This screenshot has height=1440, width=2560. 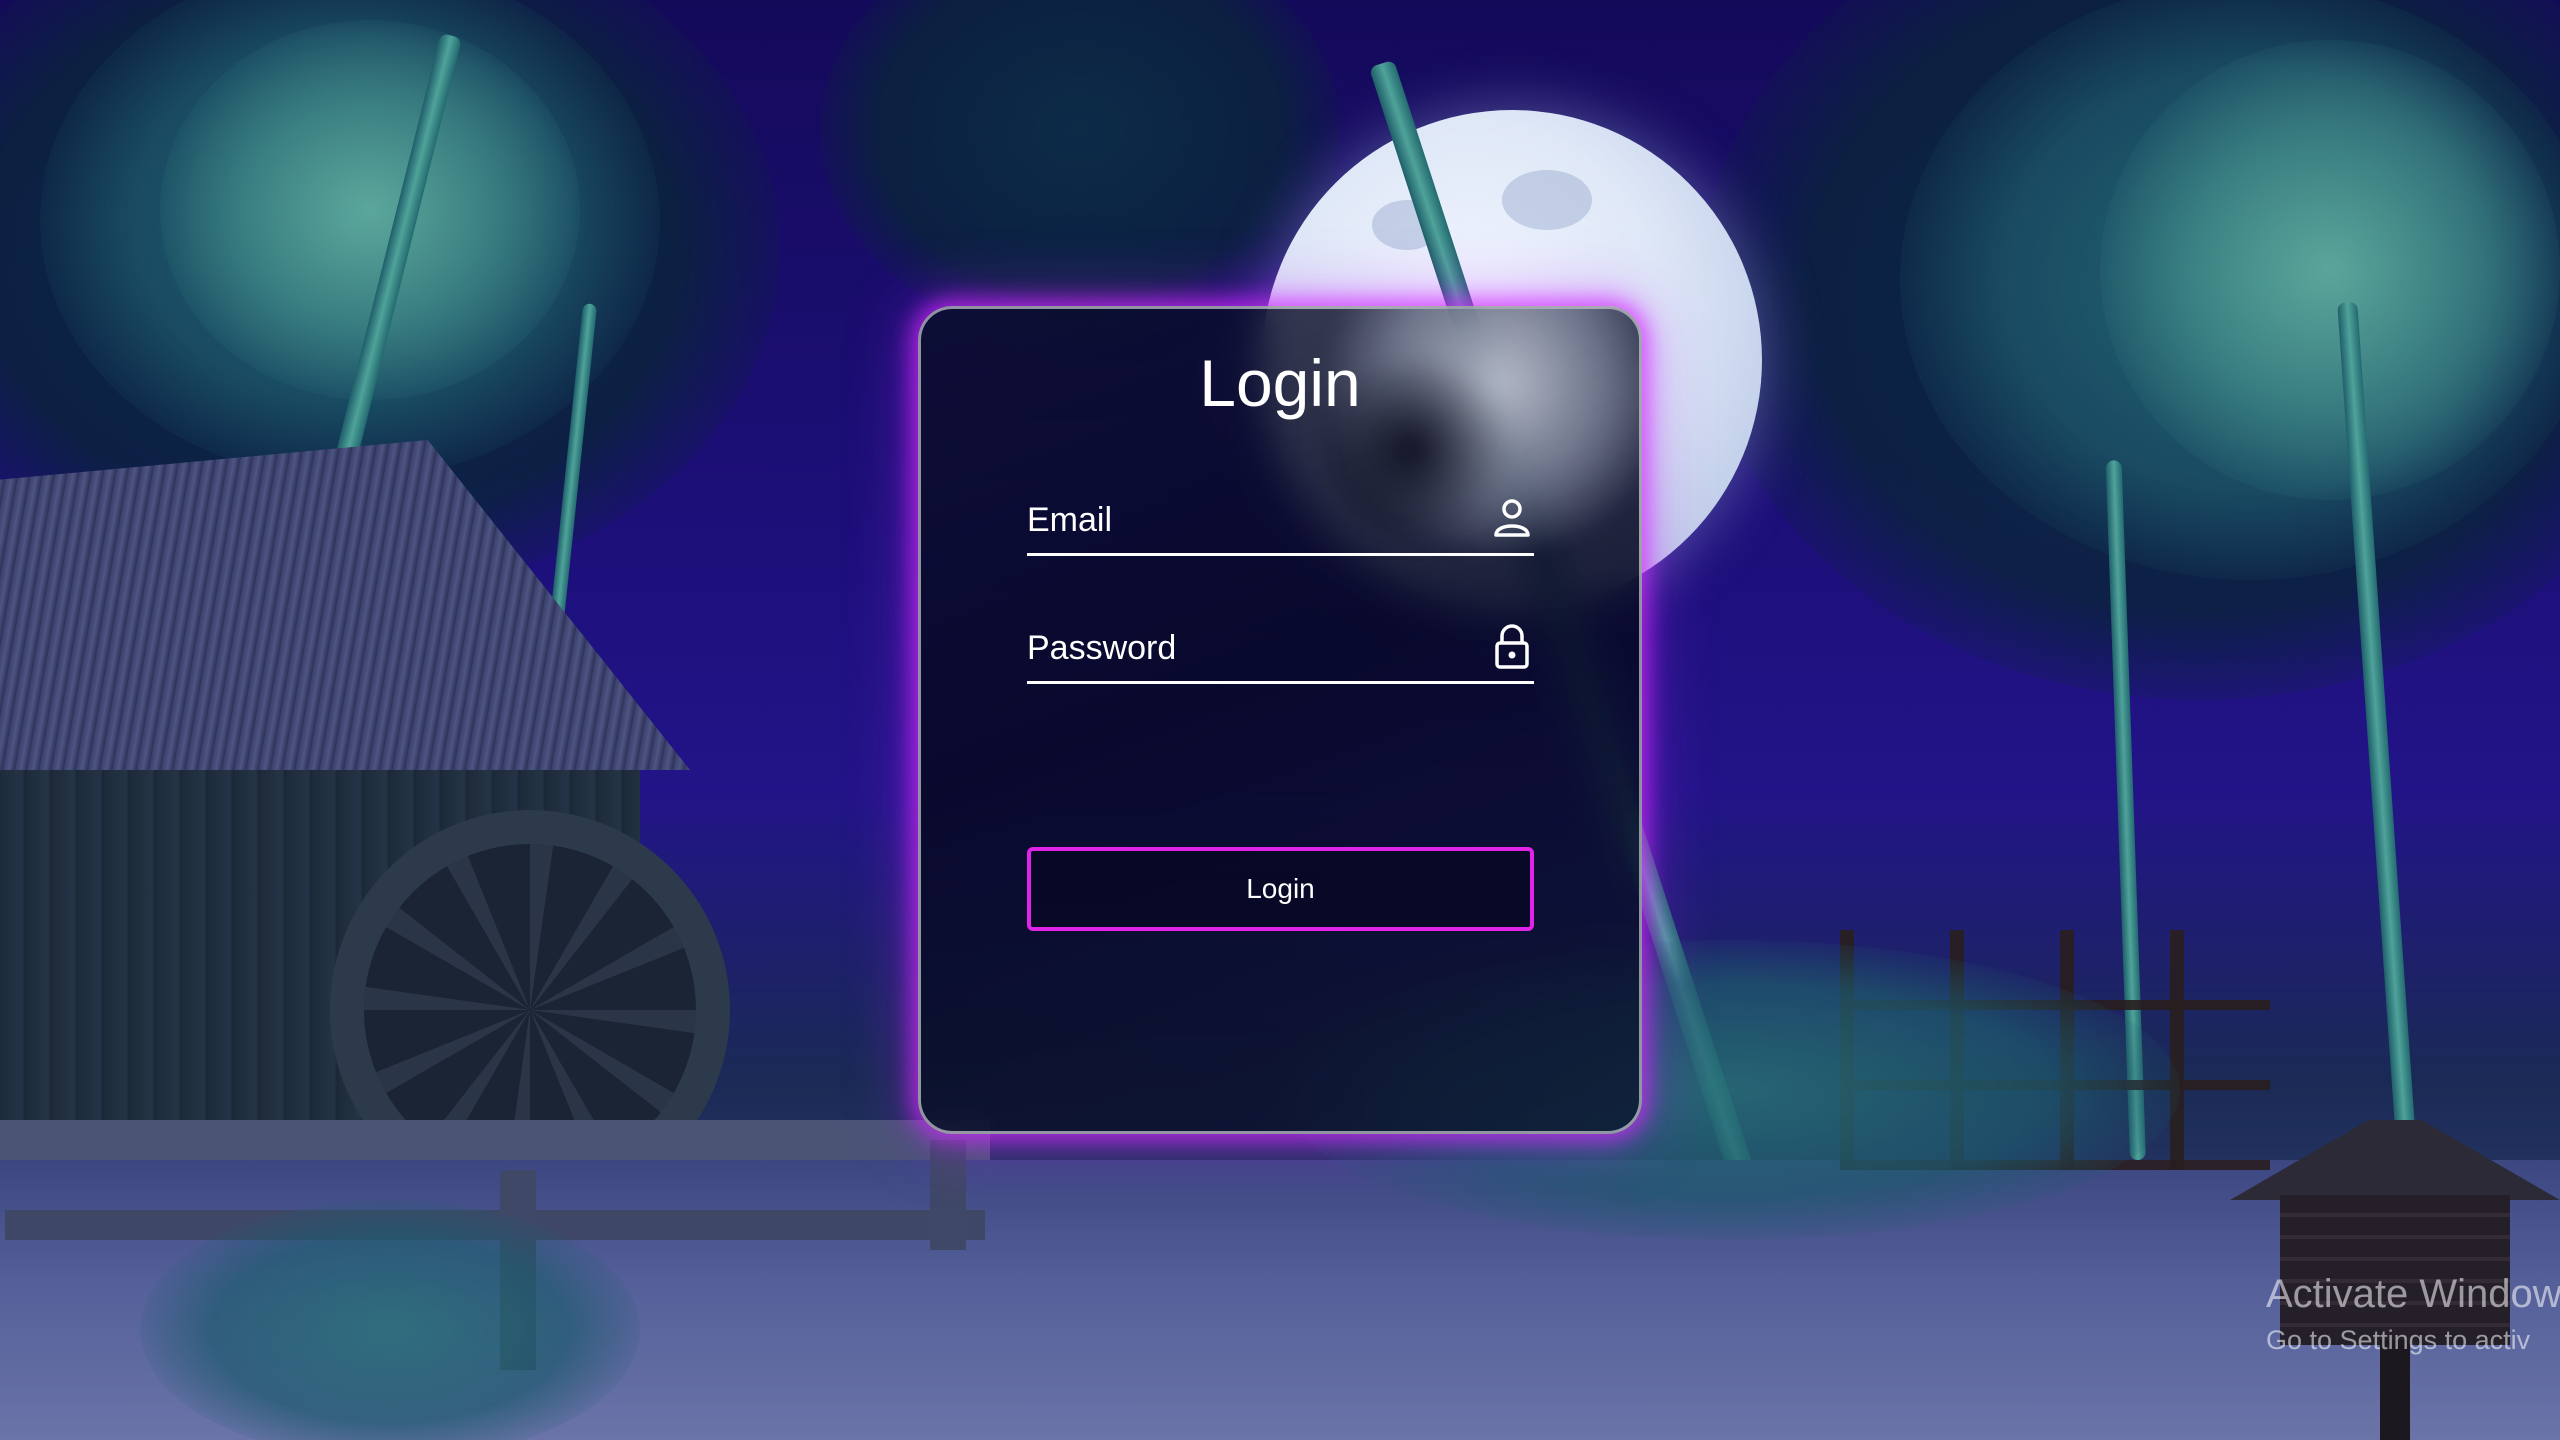 I want to click on fence-post, so click(x=948, y=1195).